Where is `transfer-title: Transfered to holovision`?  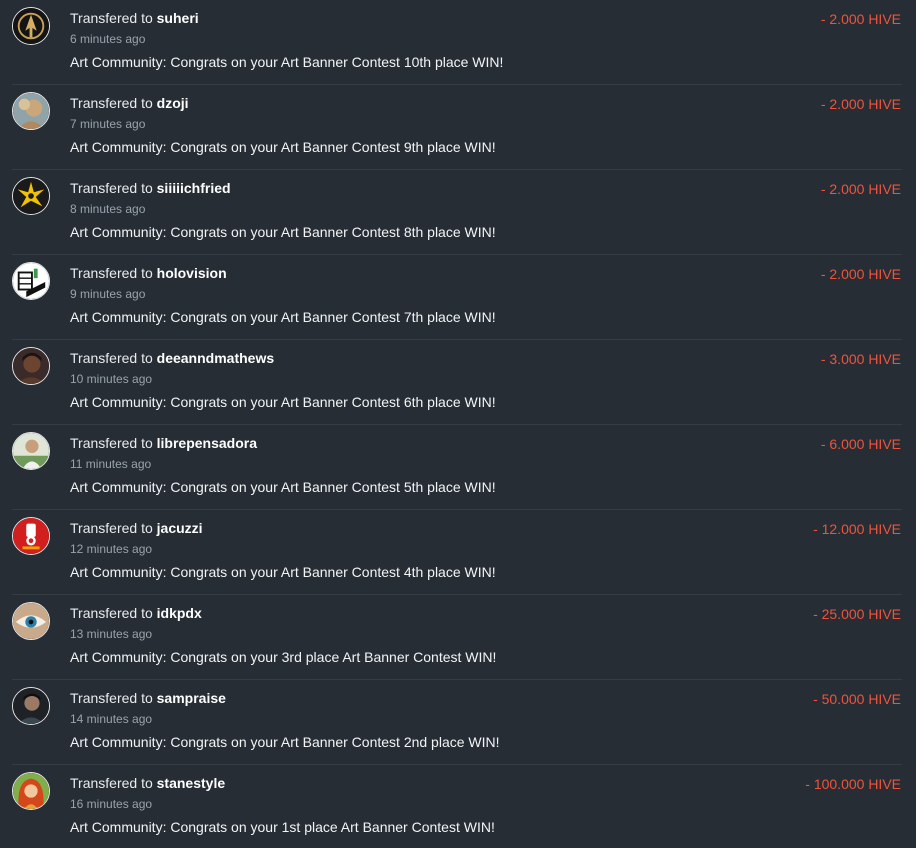
transfer-title: Transfered to holovision is located at coordinates (148, 273).